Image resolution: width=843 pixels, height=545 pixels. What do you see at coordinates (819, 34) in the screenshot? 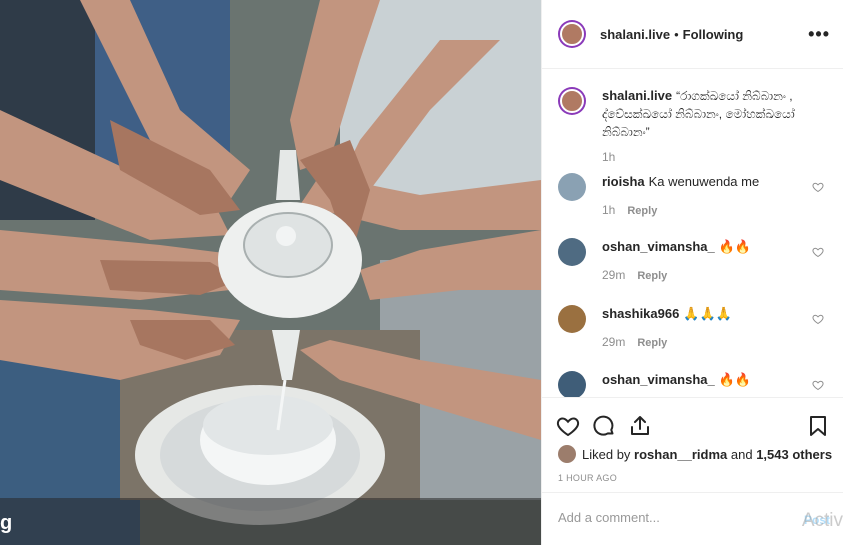
I see `more-options-icon: •••` at bounding box center [819, 34].